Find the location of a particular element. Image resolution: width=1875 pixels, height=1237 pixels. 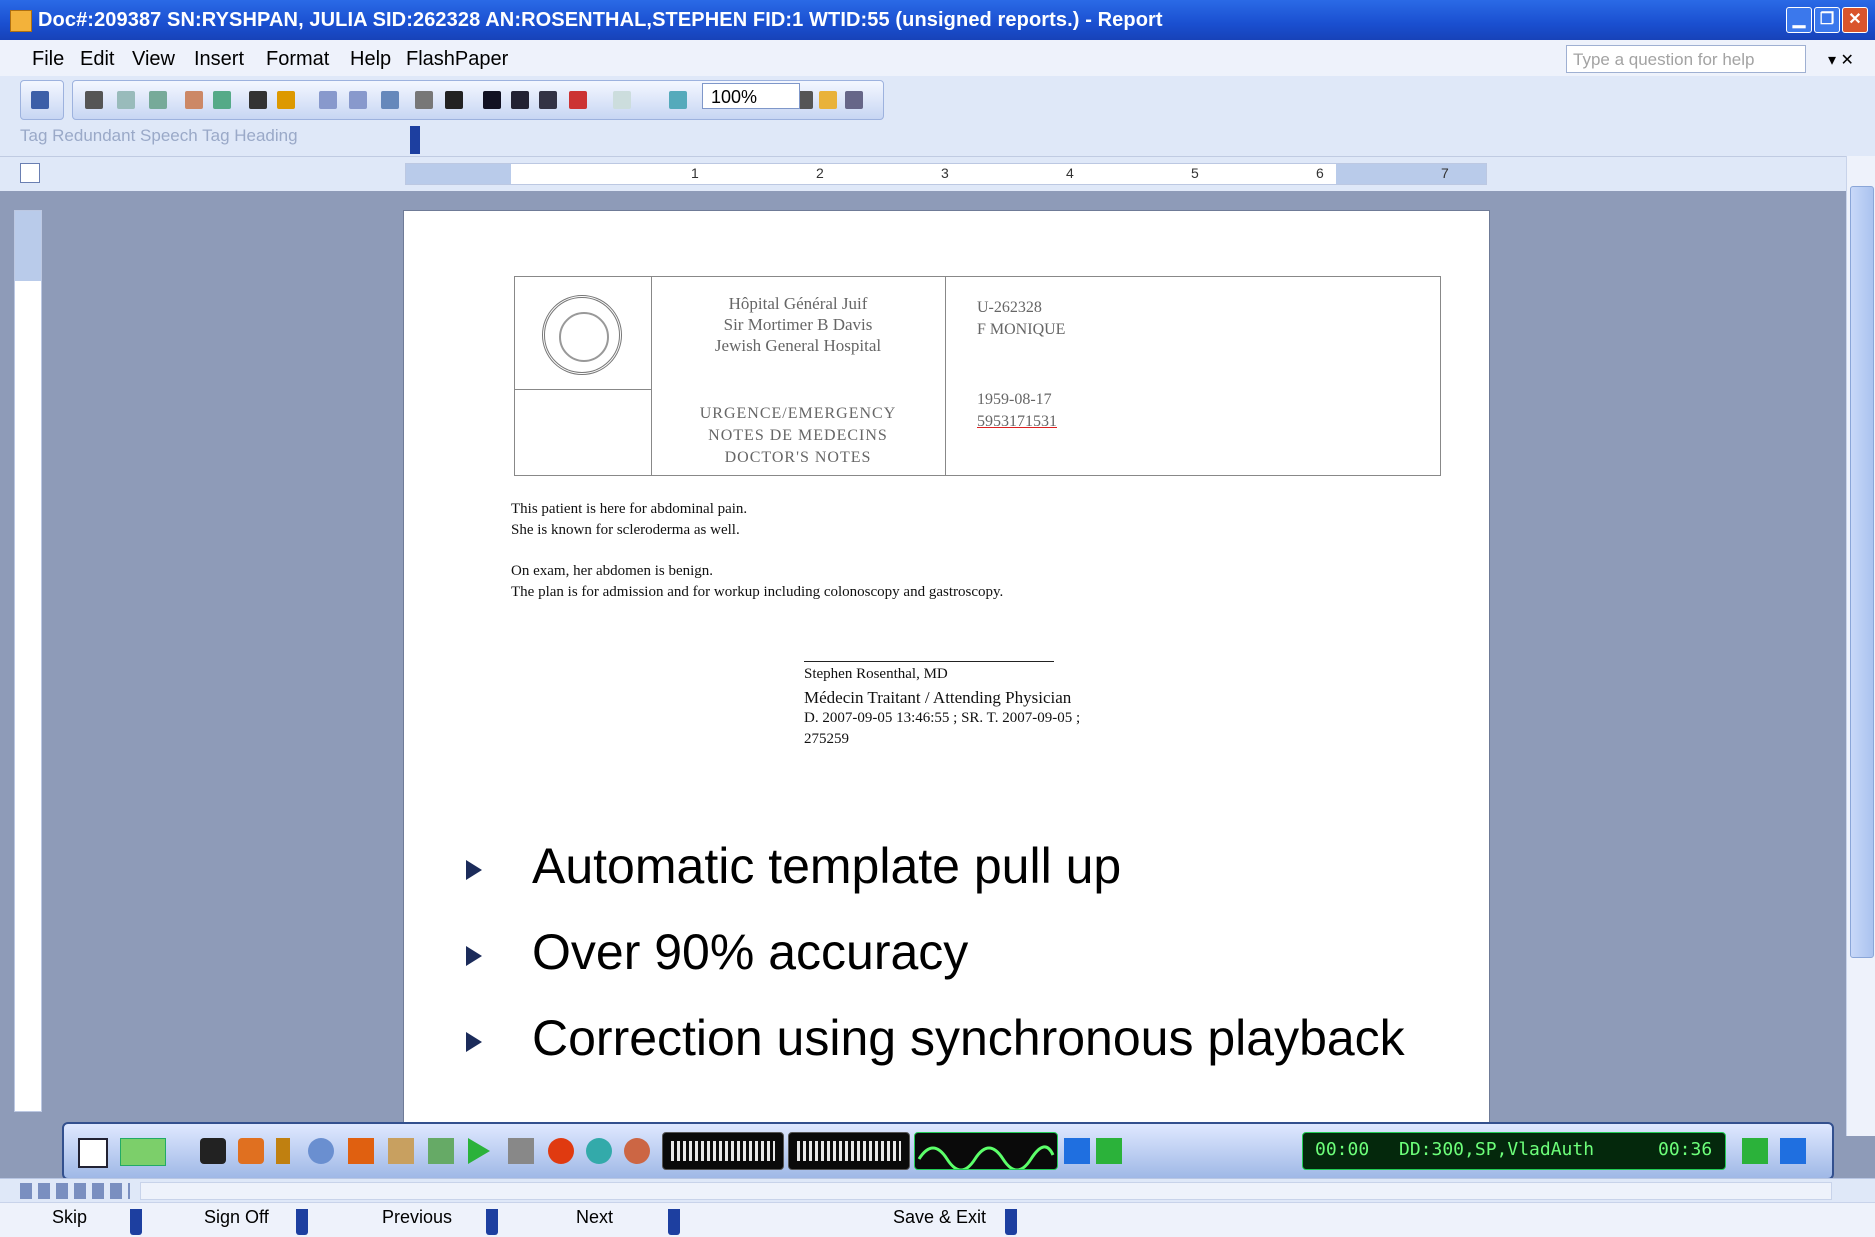

patient-dob: 1959-08-17 is located at coordinates (1014, 399).